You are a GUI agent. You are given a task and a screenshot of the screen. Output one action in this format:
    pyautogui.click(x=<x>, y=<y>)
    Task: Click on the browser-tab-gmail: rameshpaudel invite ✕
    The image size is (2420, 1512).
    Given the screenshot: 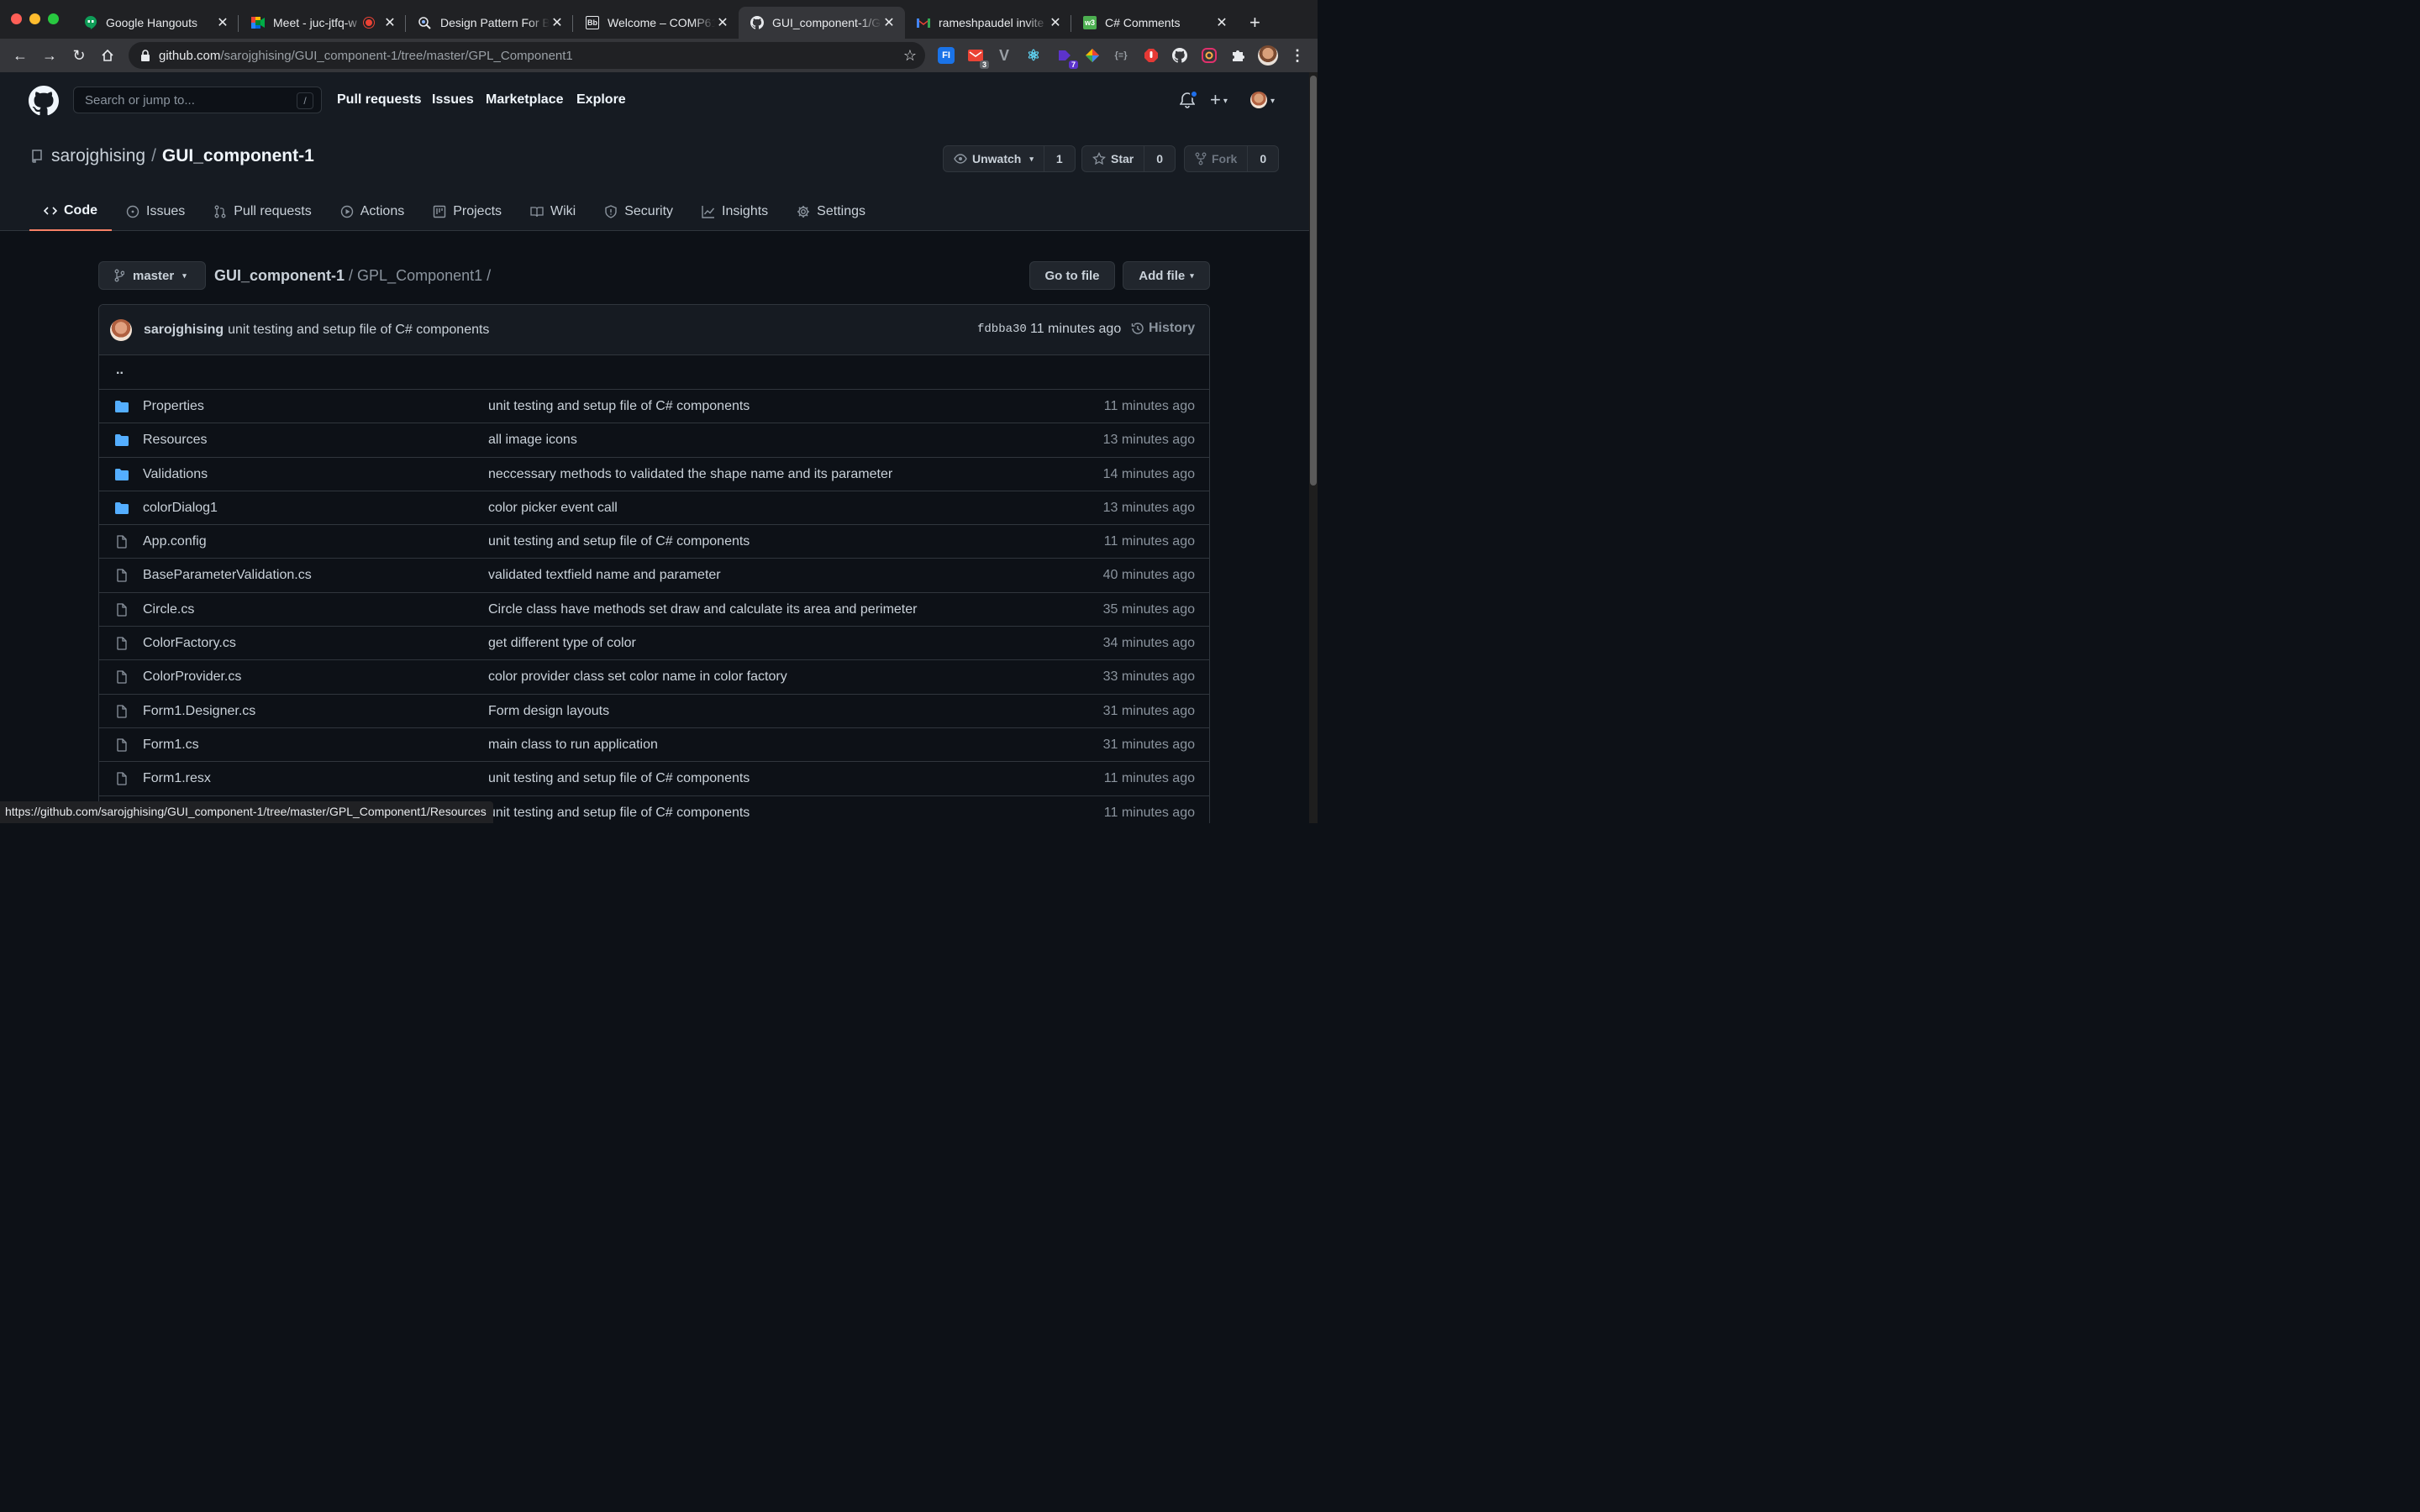 What is the action you would take?
    pyautogui.click(x=988, y=23)
    